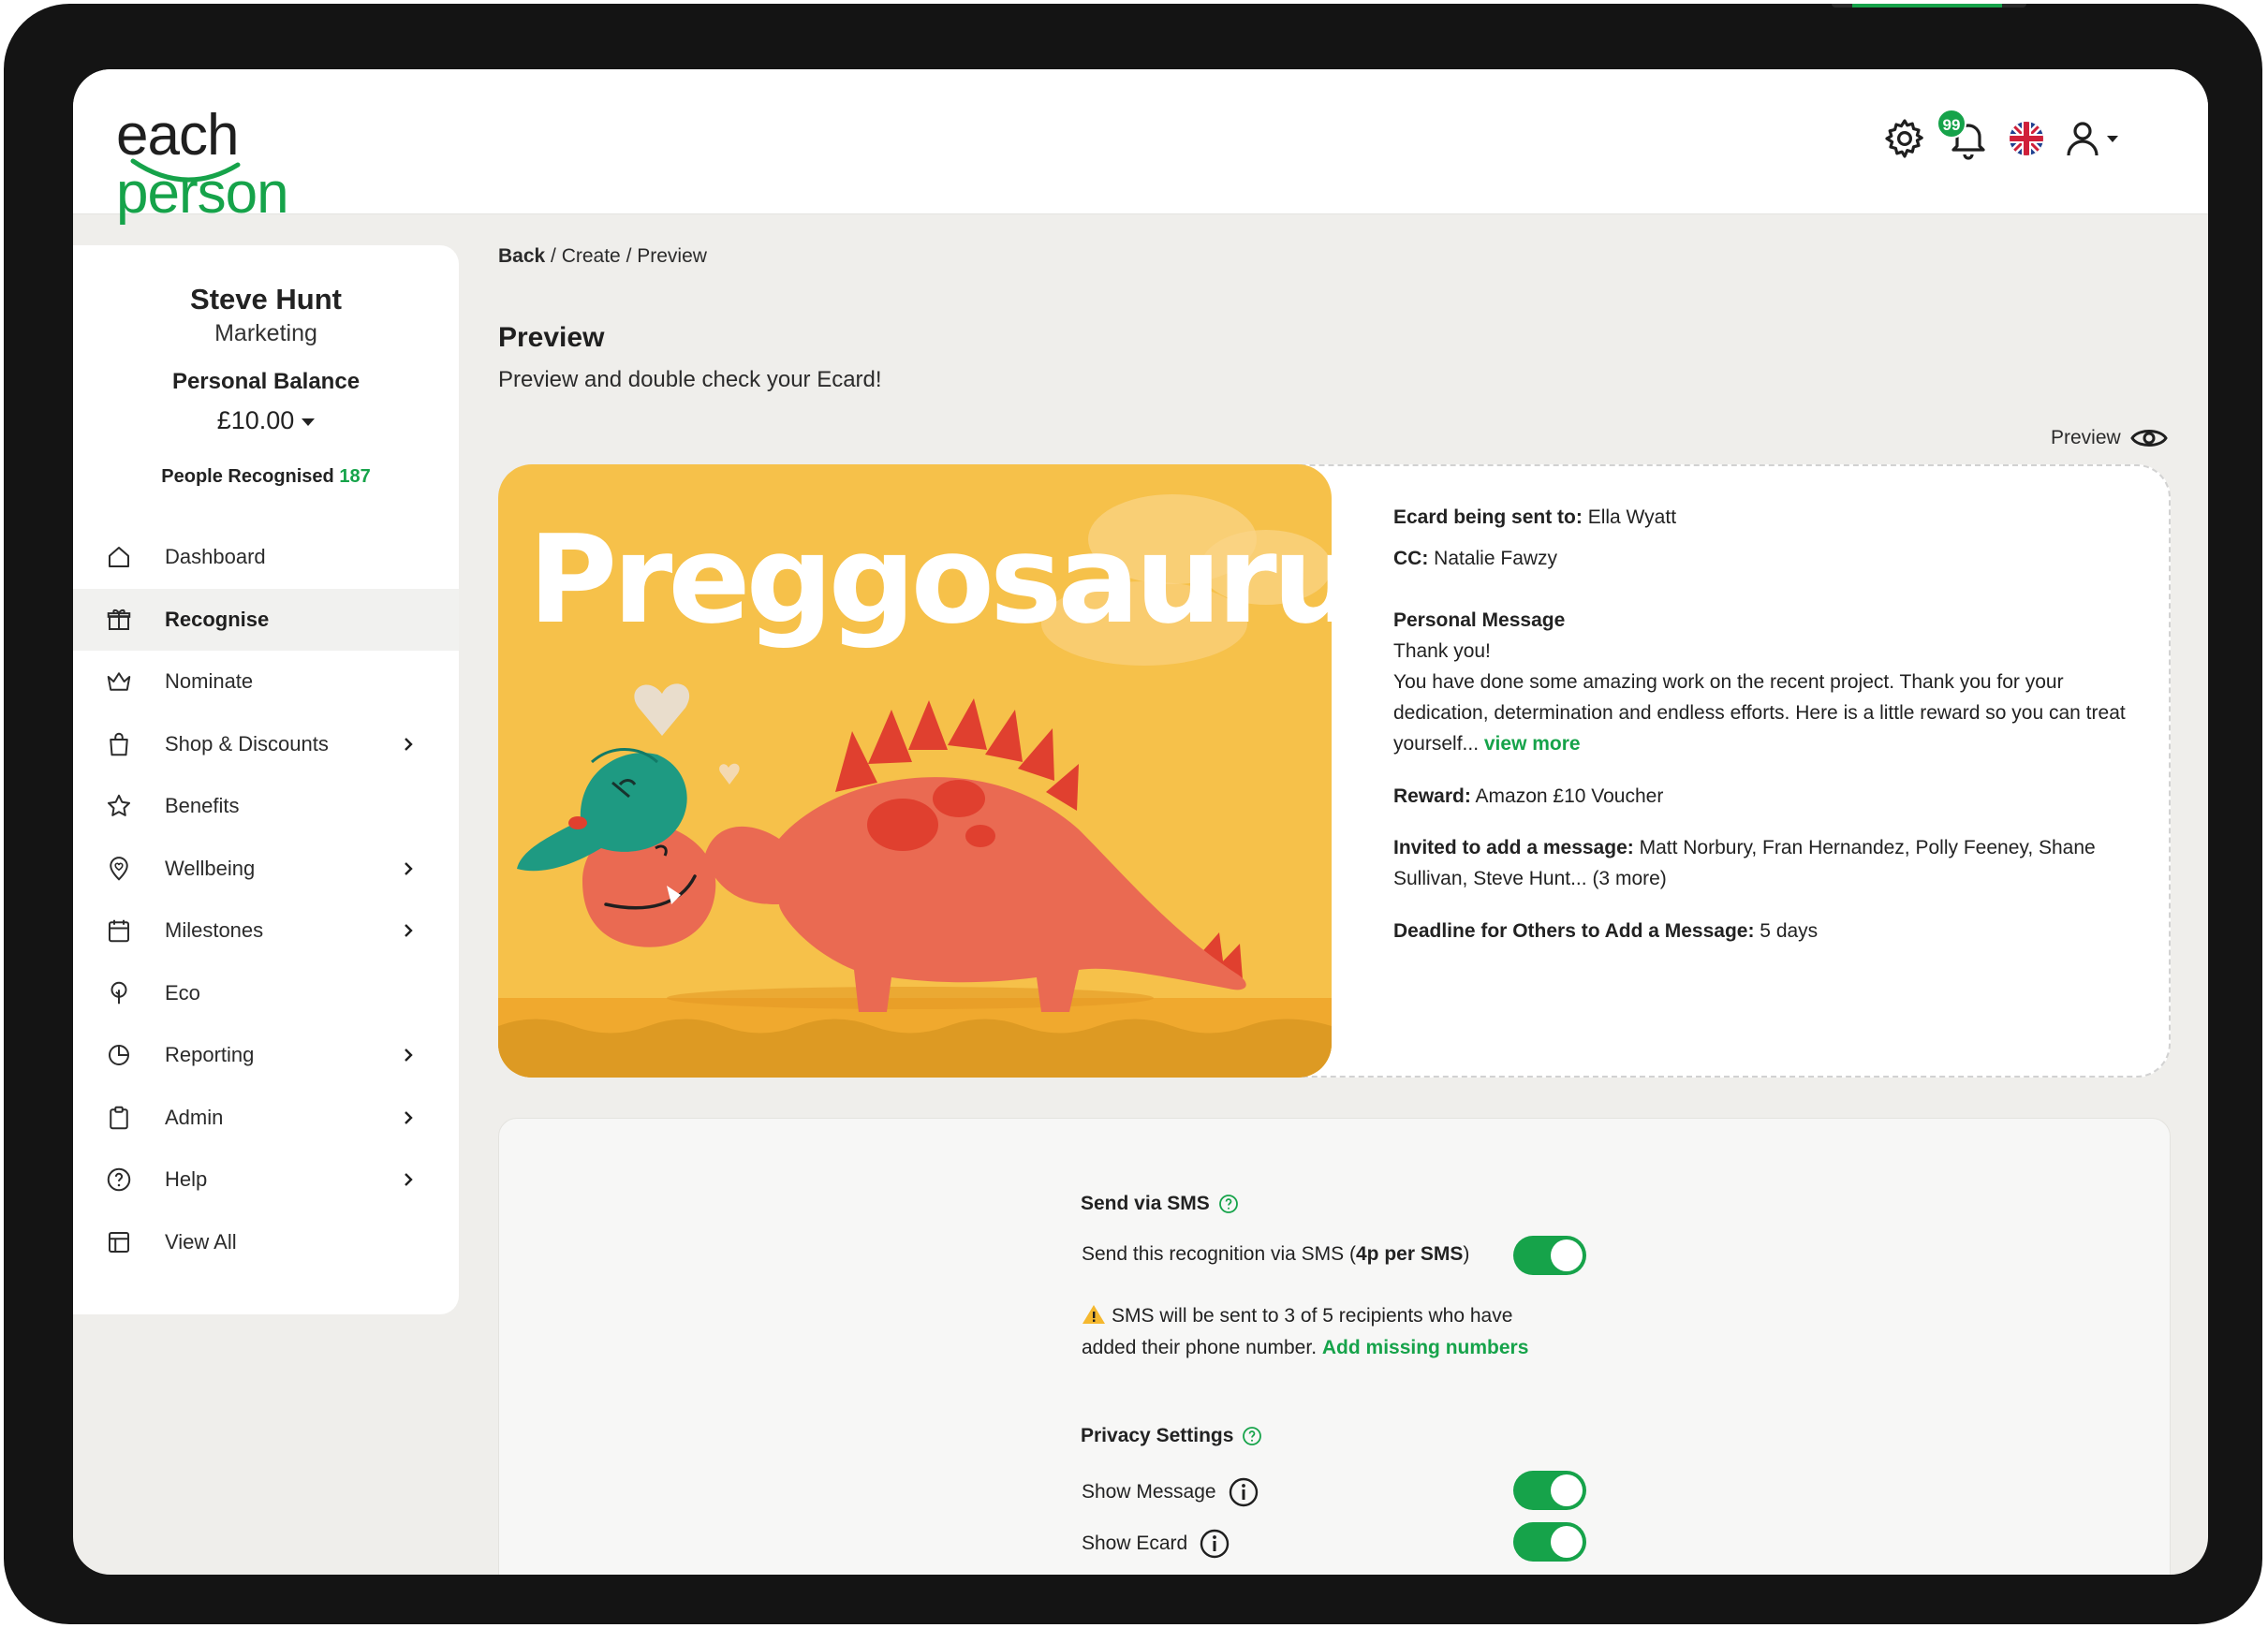  What do you see at coordinates (1786, 931) in the screenshot?
I see `deadline-value: 5 days` at bounding box center [1786, 931].